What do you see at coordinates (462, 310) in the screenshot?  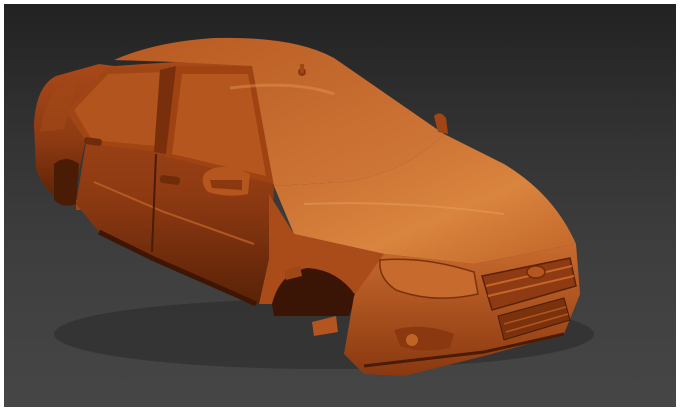 I see `car-front-fascia` at bounding box center [462, 310].